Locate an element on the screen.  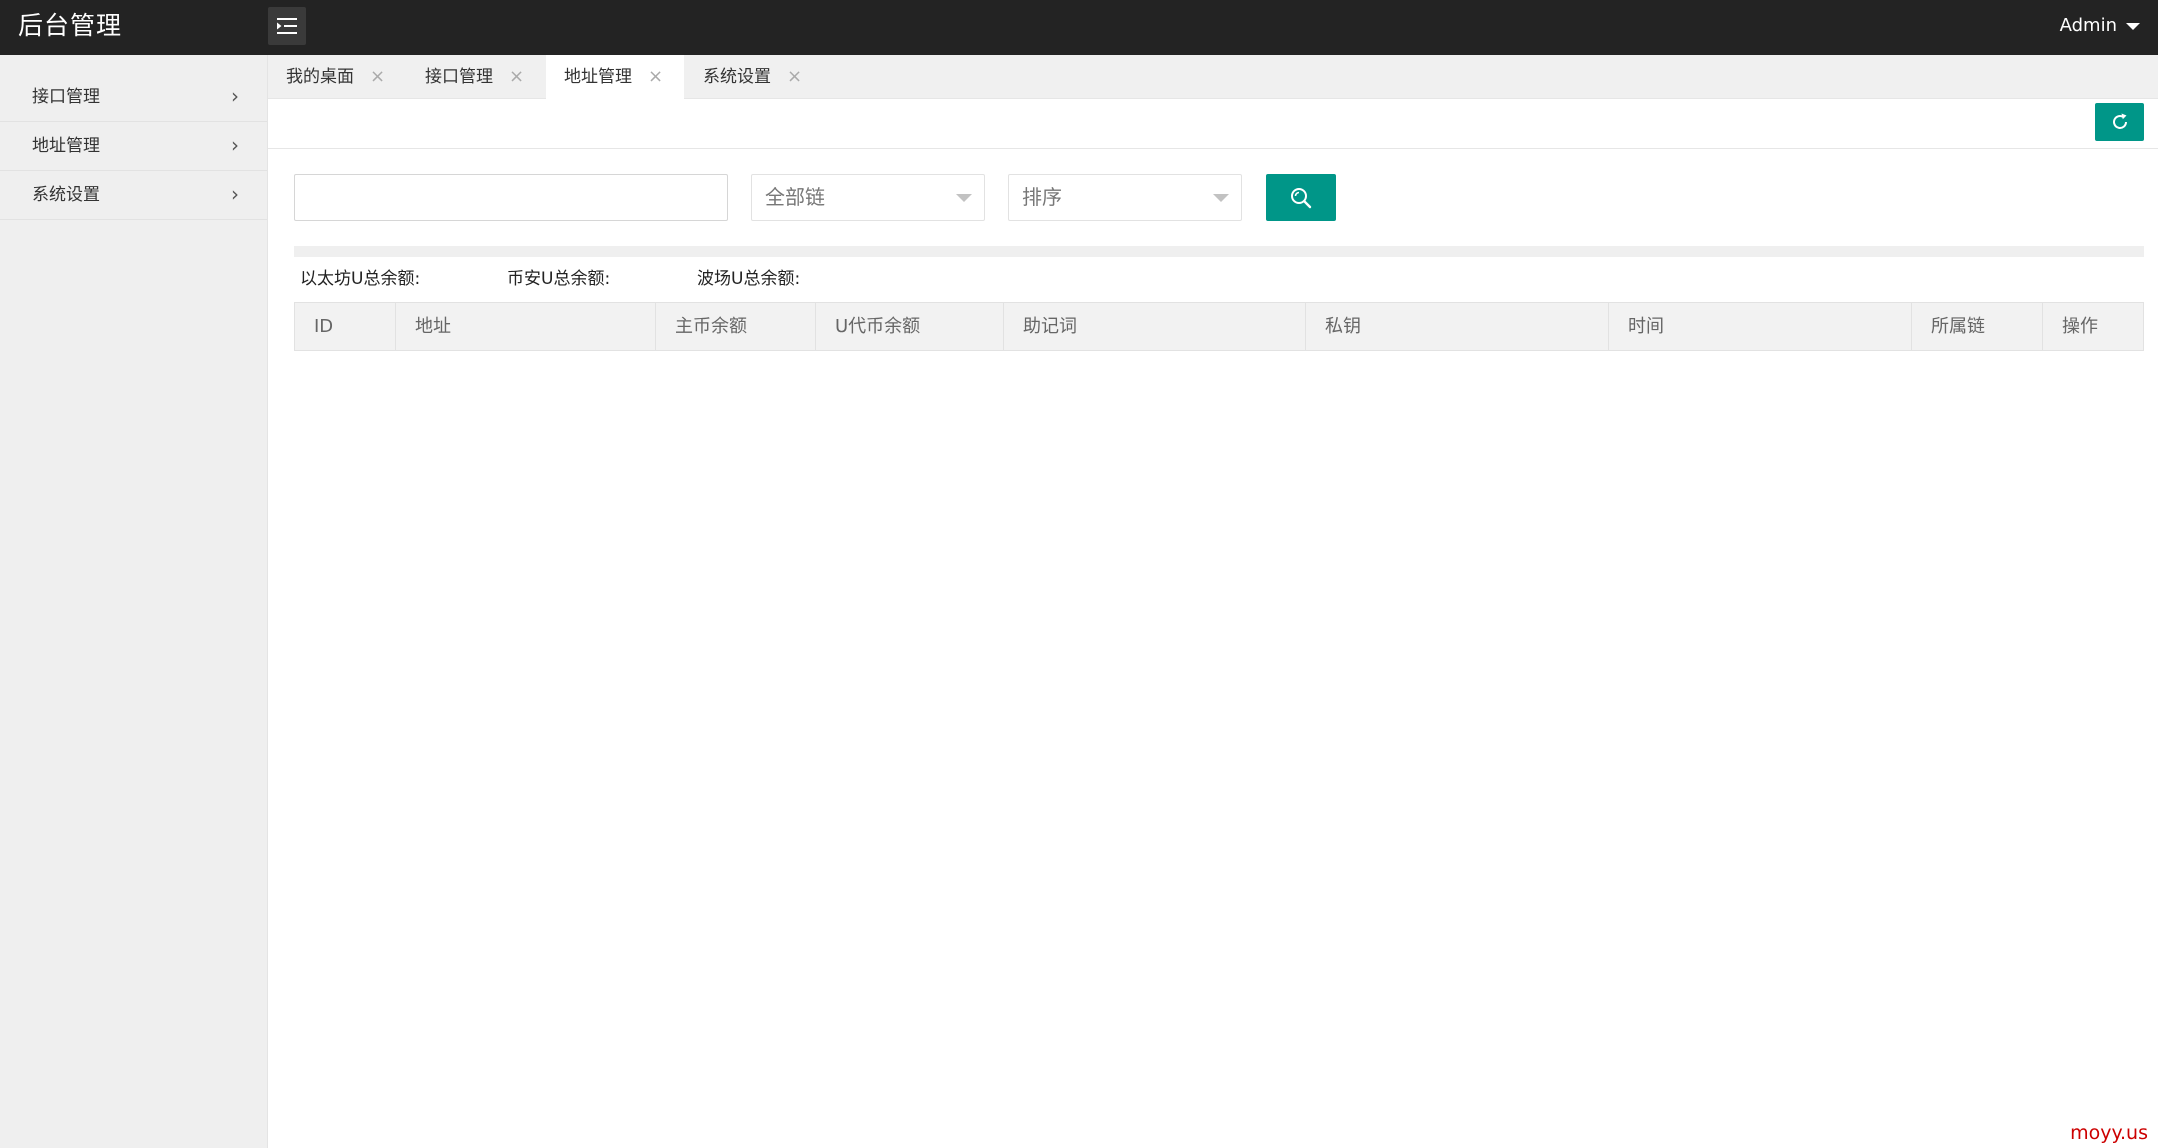
tab-settings: 系统设置 × is located at coordinates (754, 77).